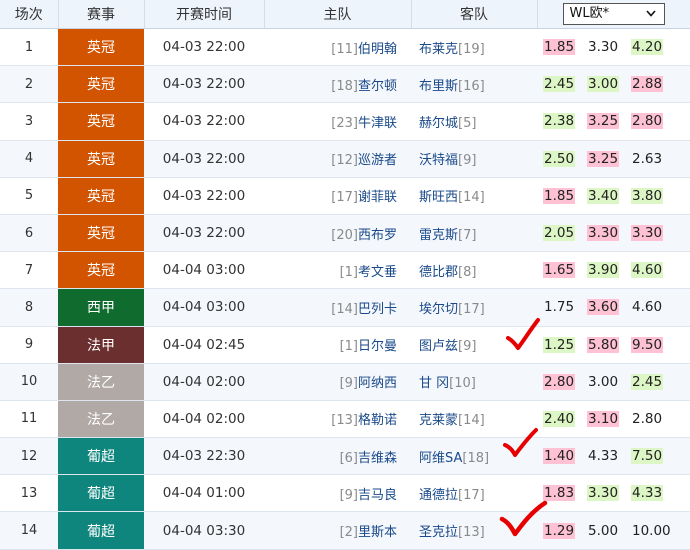 The width and height of the screenshot is (690, 550). Describe the element at coordinates (603, 307) in the screenshot. I see `odds-value: 3.60` at that location.